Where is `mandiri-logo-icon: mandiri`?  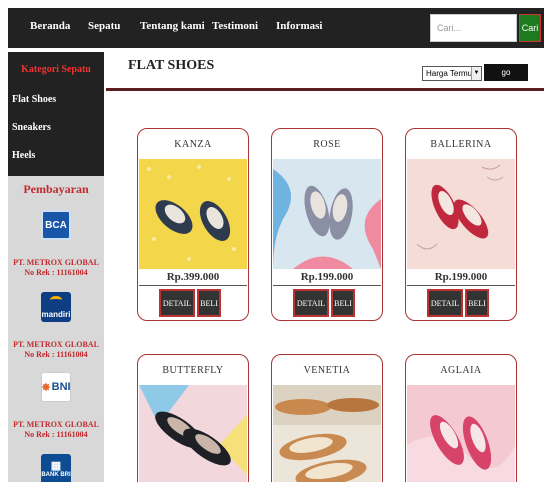
mandiri-logo-icon: mandiri is located at coordinates (56, 307).